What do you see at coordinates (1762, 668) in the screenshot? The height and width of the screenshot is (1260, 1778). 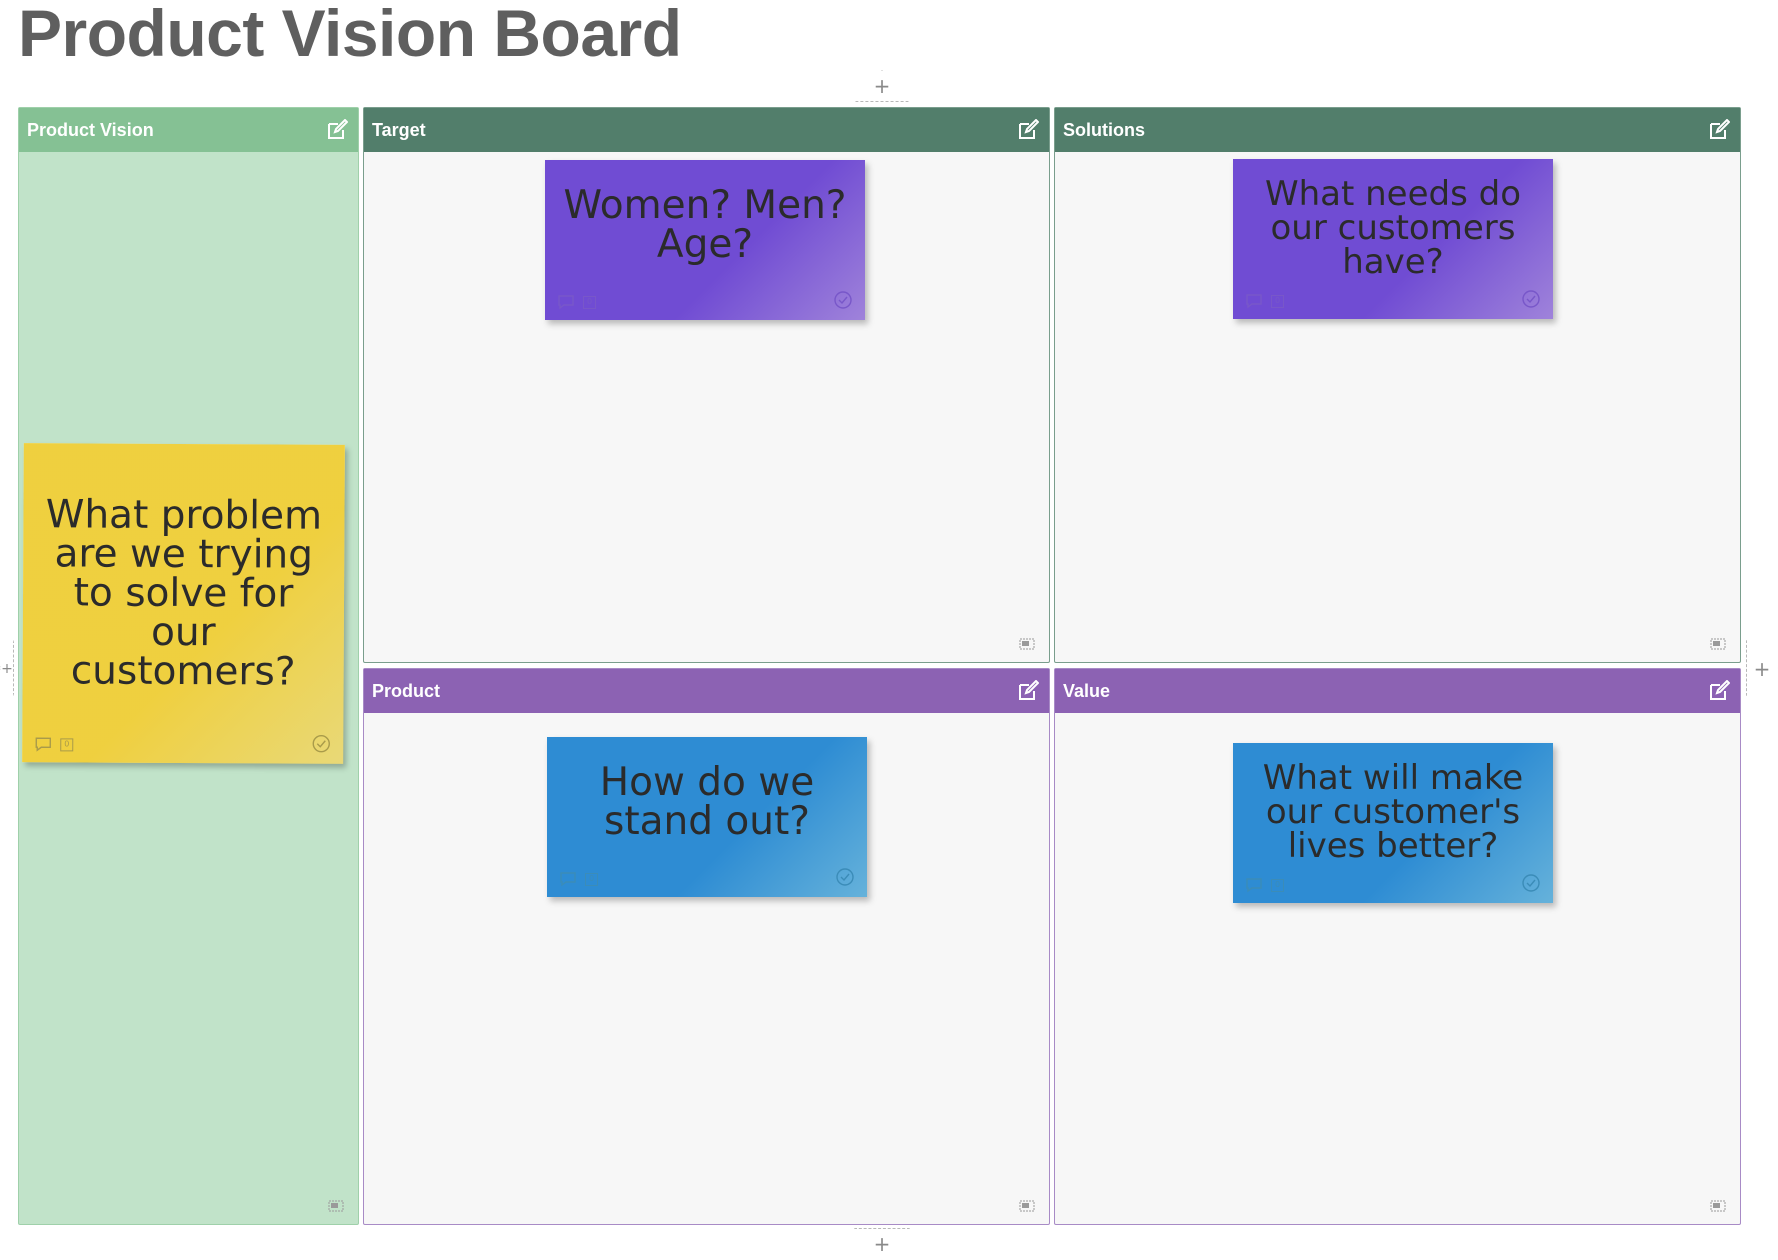 I see `add-lane-right-button: +` at bounding box center [1762, 668].